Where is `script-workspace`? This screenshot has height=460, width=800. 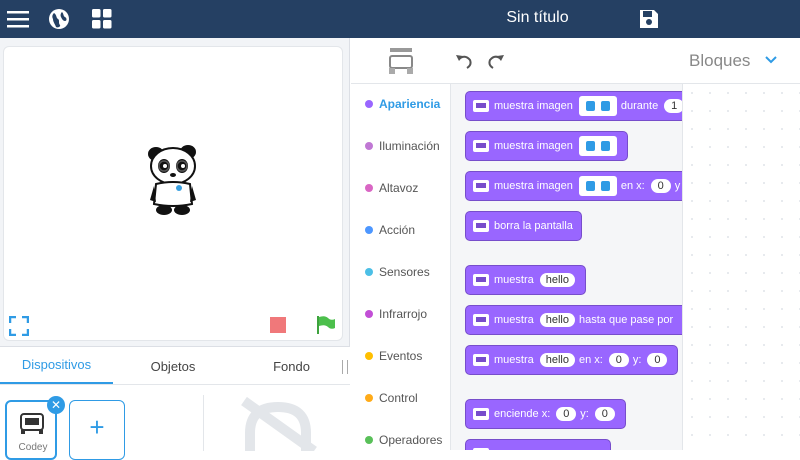
script-workspace is located at coordinates (741, 267).